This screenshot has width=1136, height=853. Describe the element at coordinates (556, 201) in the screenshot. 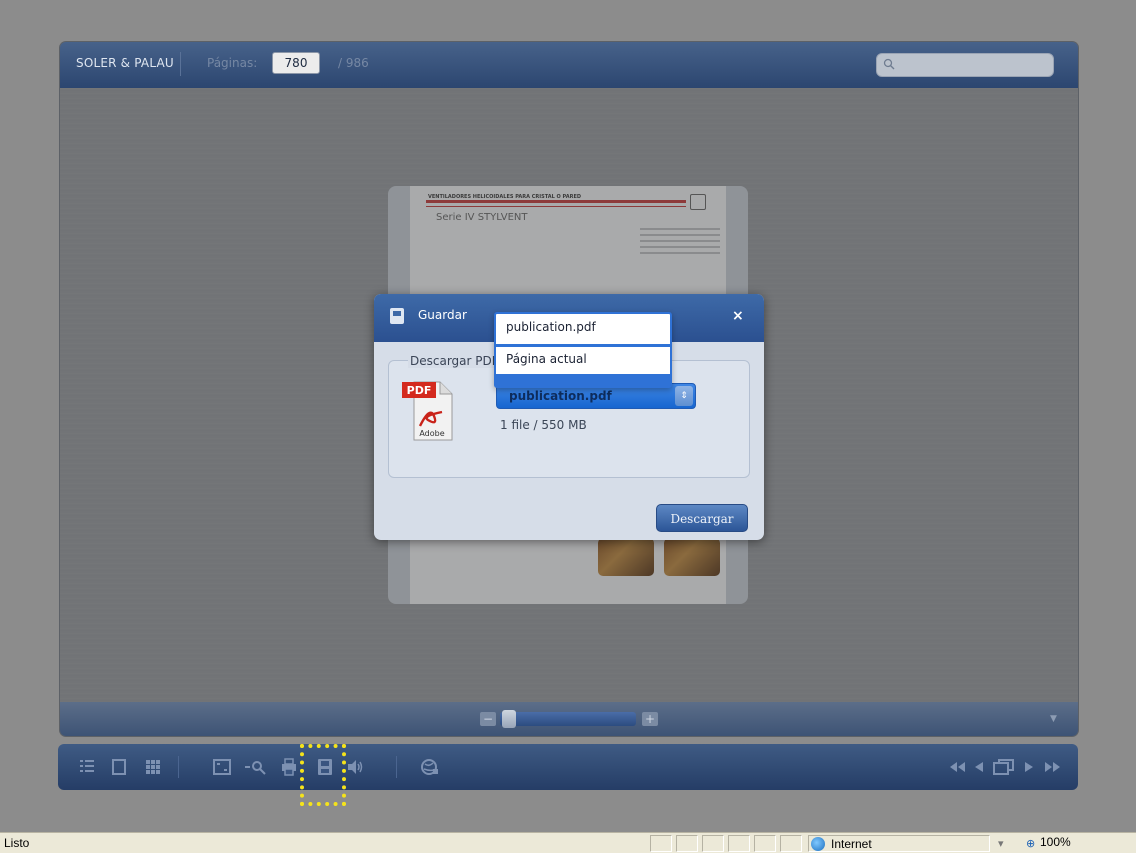

I see `document-header-stripe` at that location.